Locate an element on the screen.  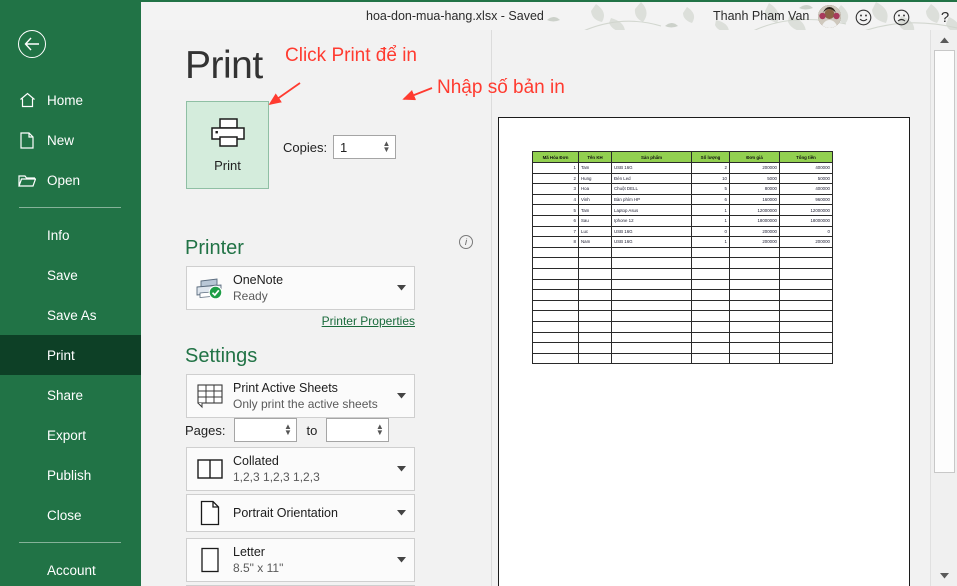
table-row: 3 Hoa Chuột DELL 5 80000 400000 is located at coordinates (682, 189).